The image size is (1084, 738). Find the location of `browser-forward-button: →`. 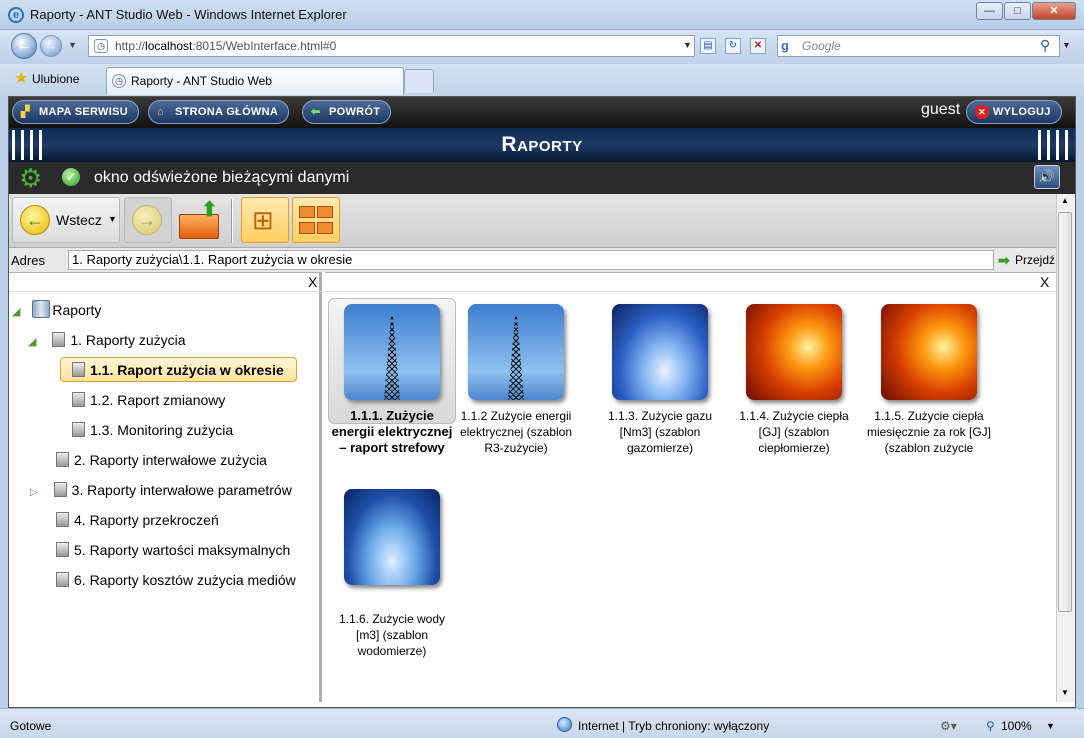

browser-forward-button: → is located at coordinates (51, 46).